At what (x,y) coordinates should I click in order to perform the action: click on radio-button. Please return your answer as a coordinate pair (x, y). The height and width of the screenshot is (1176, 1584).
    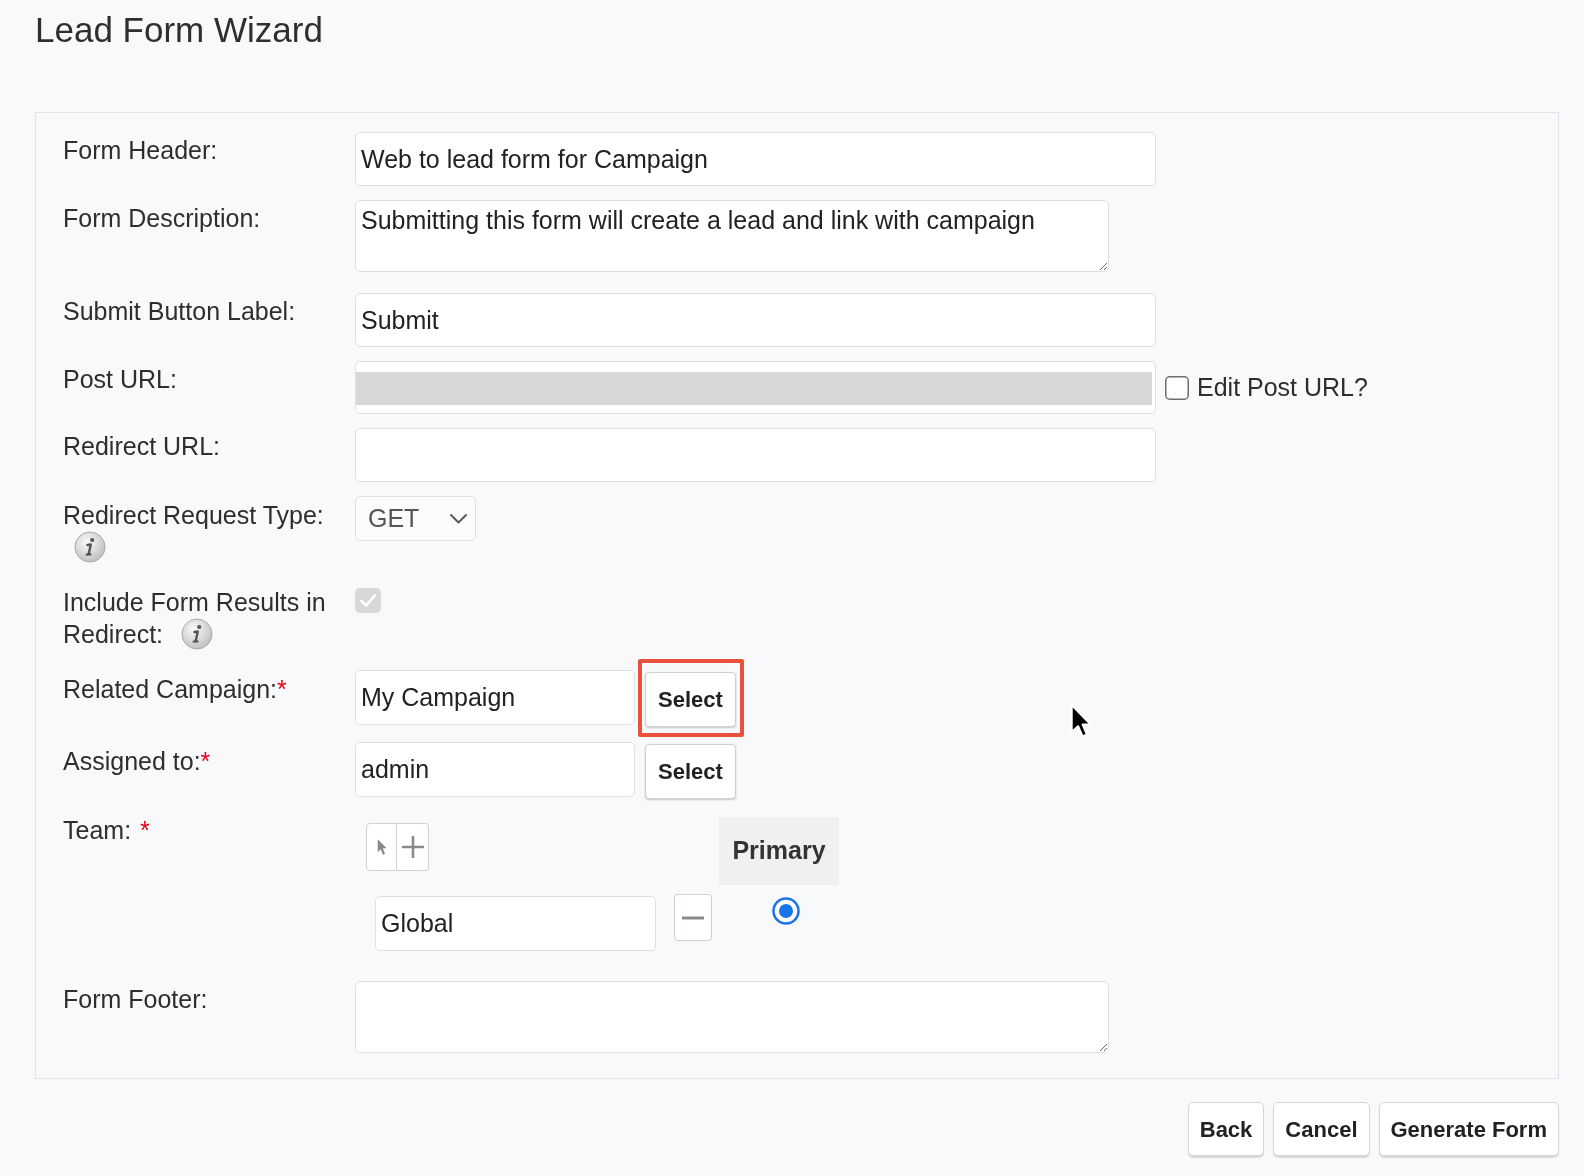
    Looking at the image, I should click on (786, 911).